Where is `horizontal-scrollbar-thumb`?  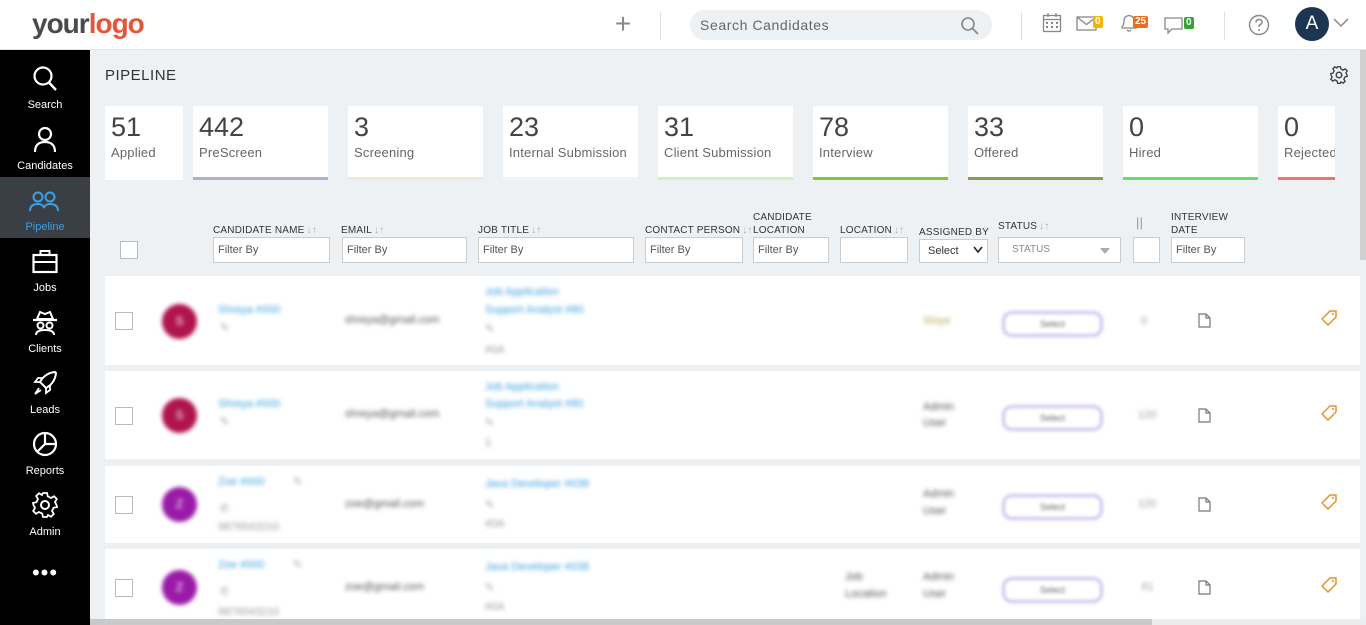 horizontal-scrollbar-thumb is located at coordinates (621, 622).